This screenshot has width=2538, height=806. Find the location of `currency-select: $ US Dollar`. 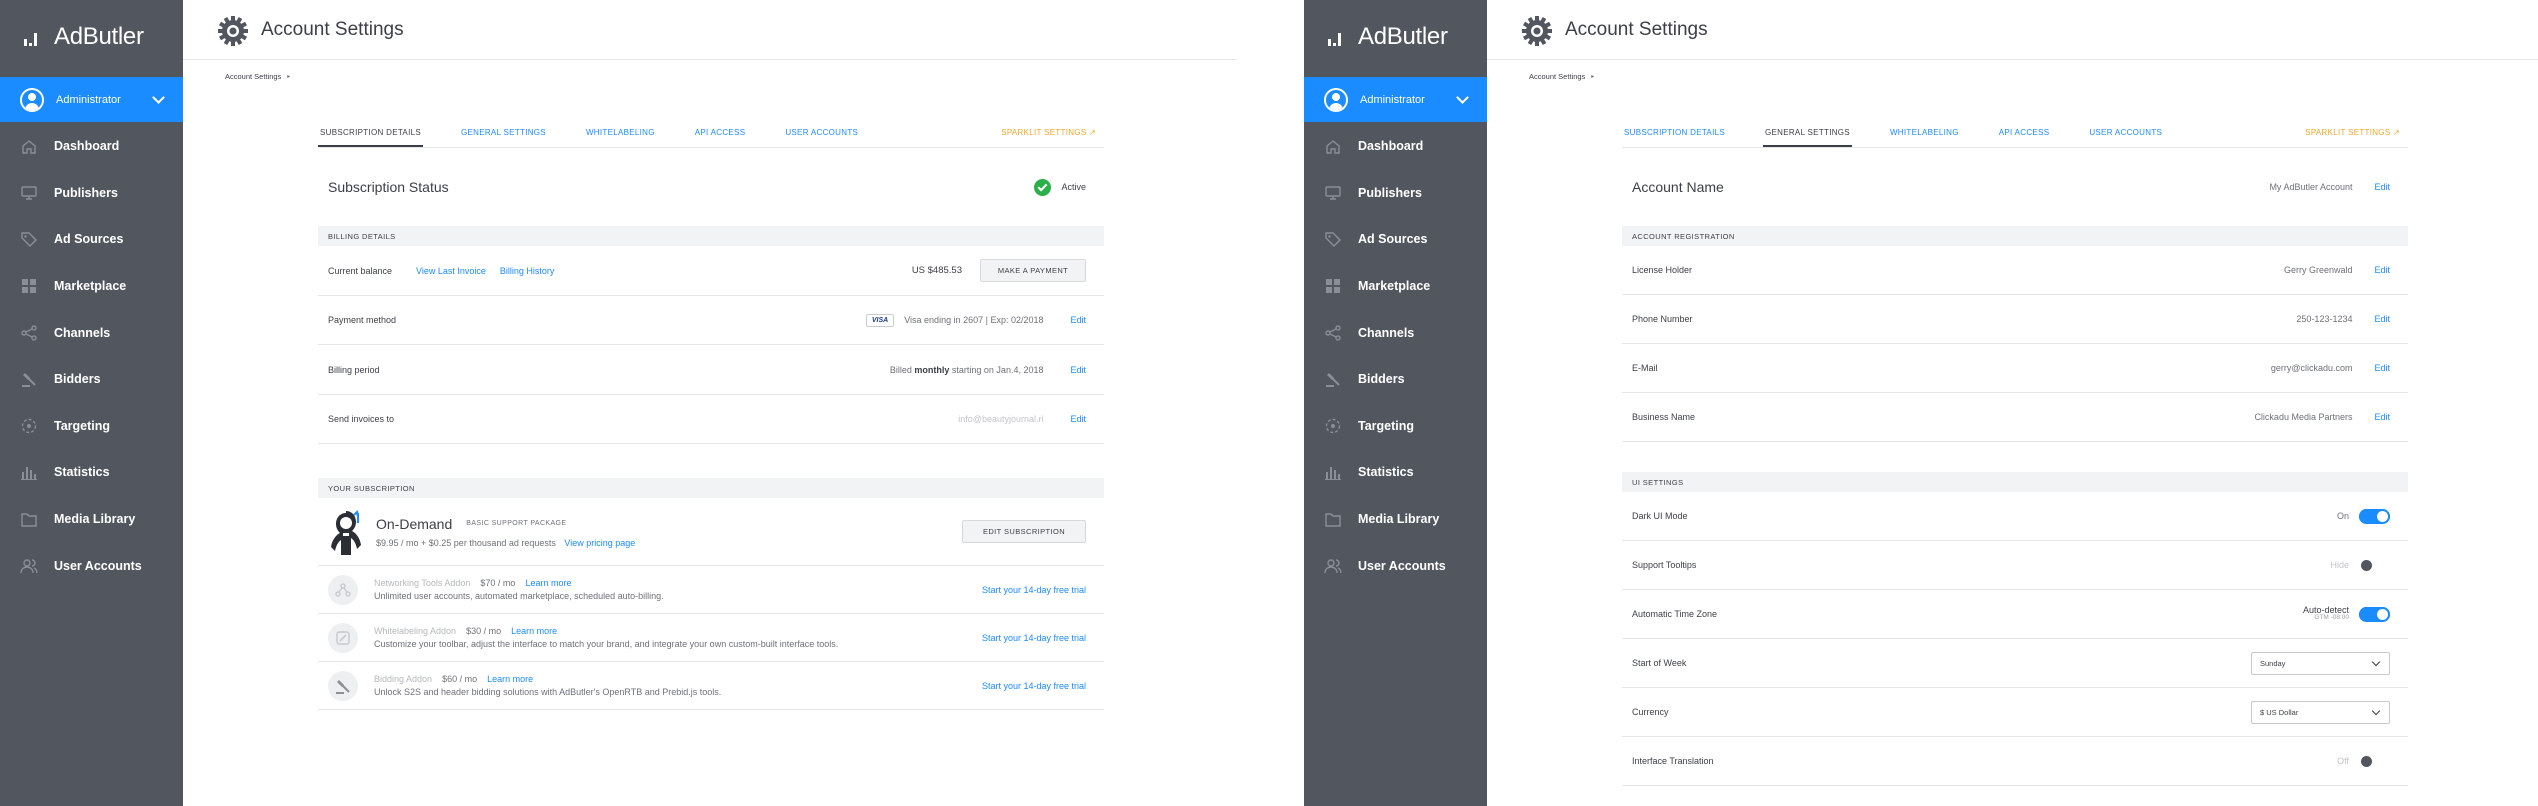

currency-select: $ US Dollar is located at coordinates (2320, 712).